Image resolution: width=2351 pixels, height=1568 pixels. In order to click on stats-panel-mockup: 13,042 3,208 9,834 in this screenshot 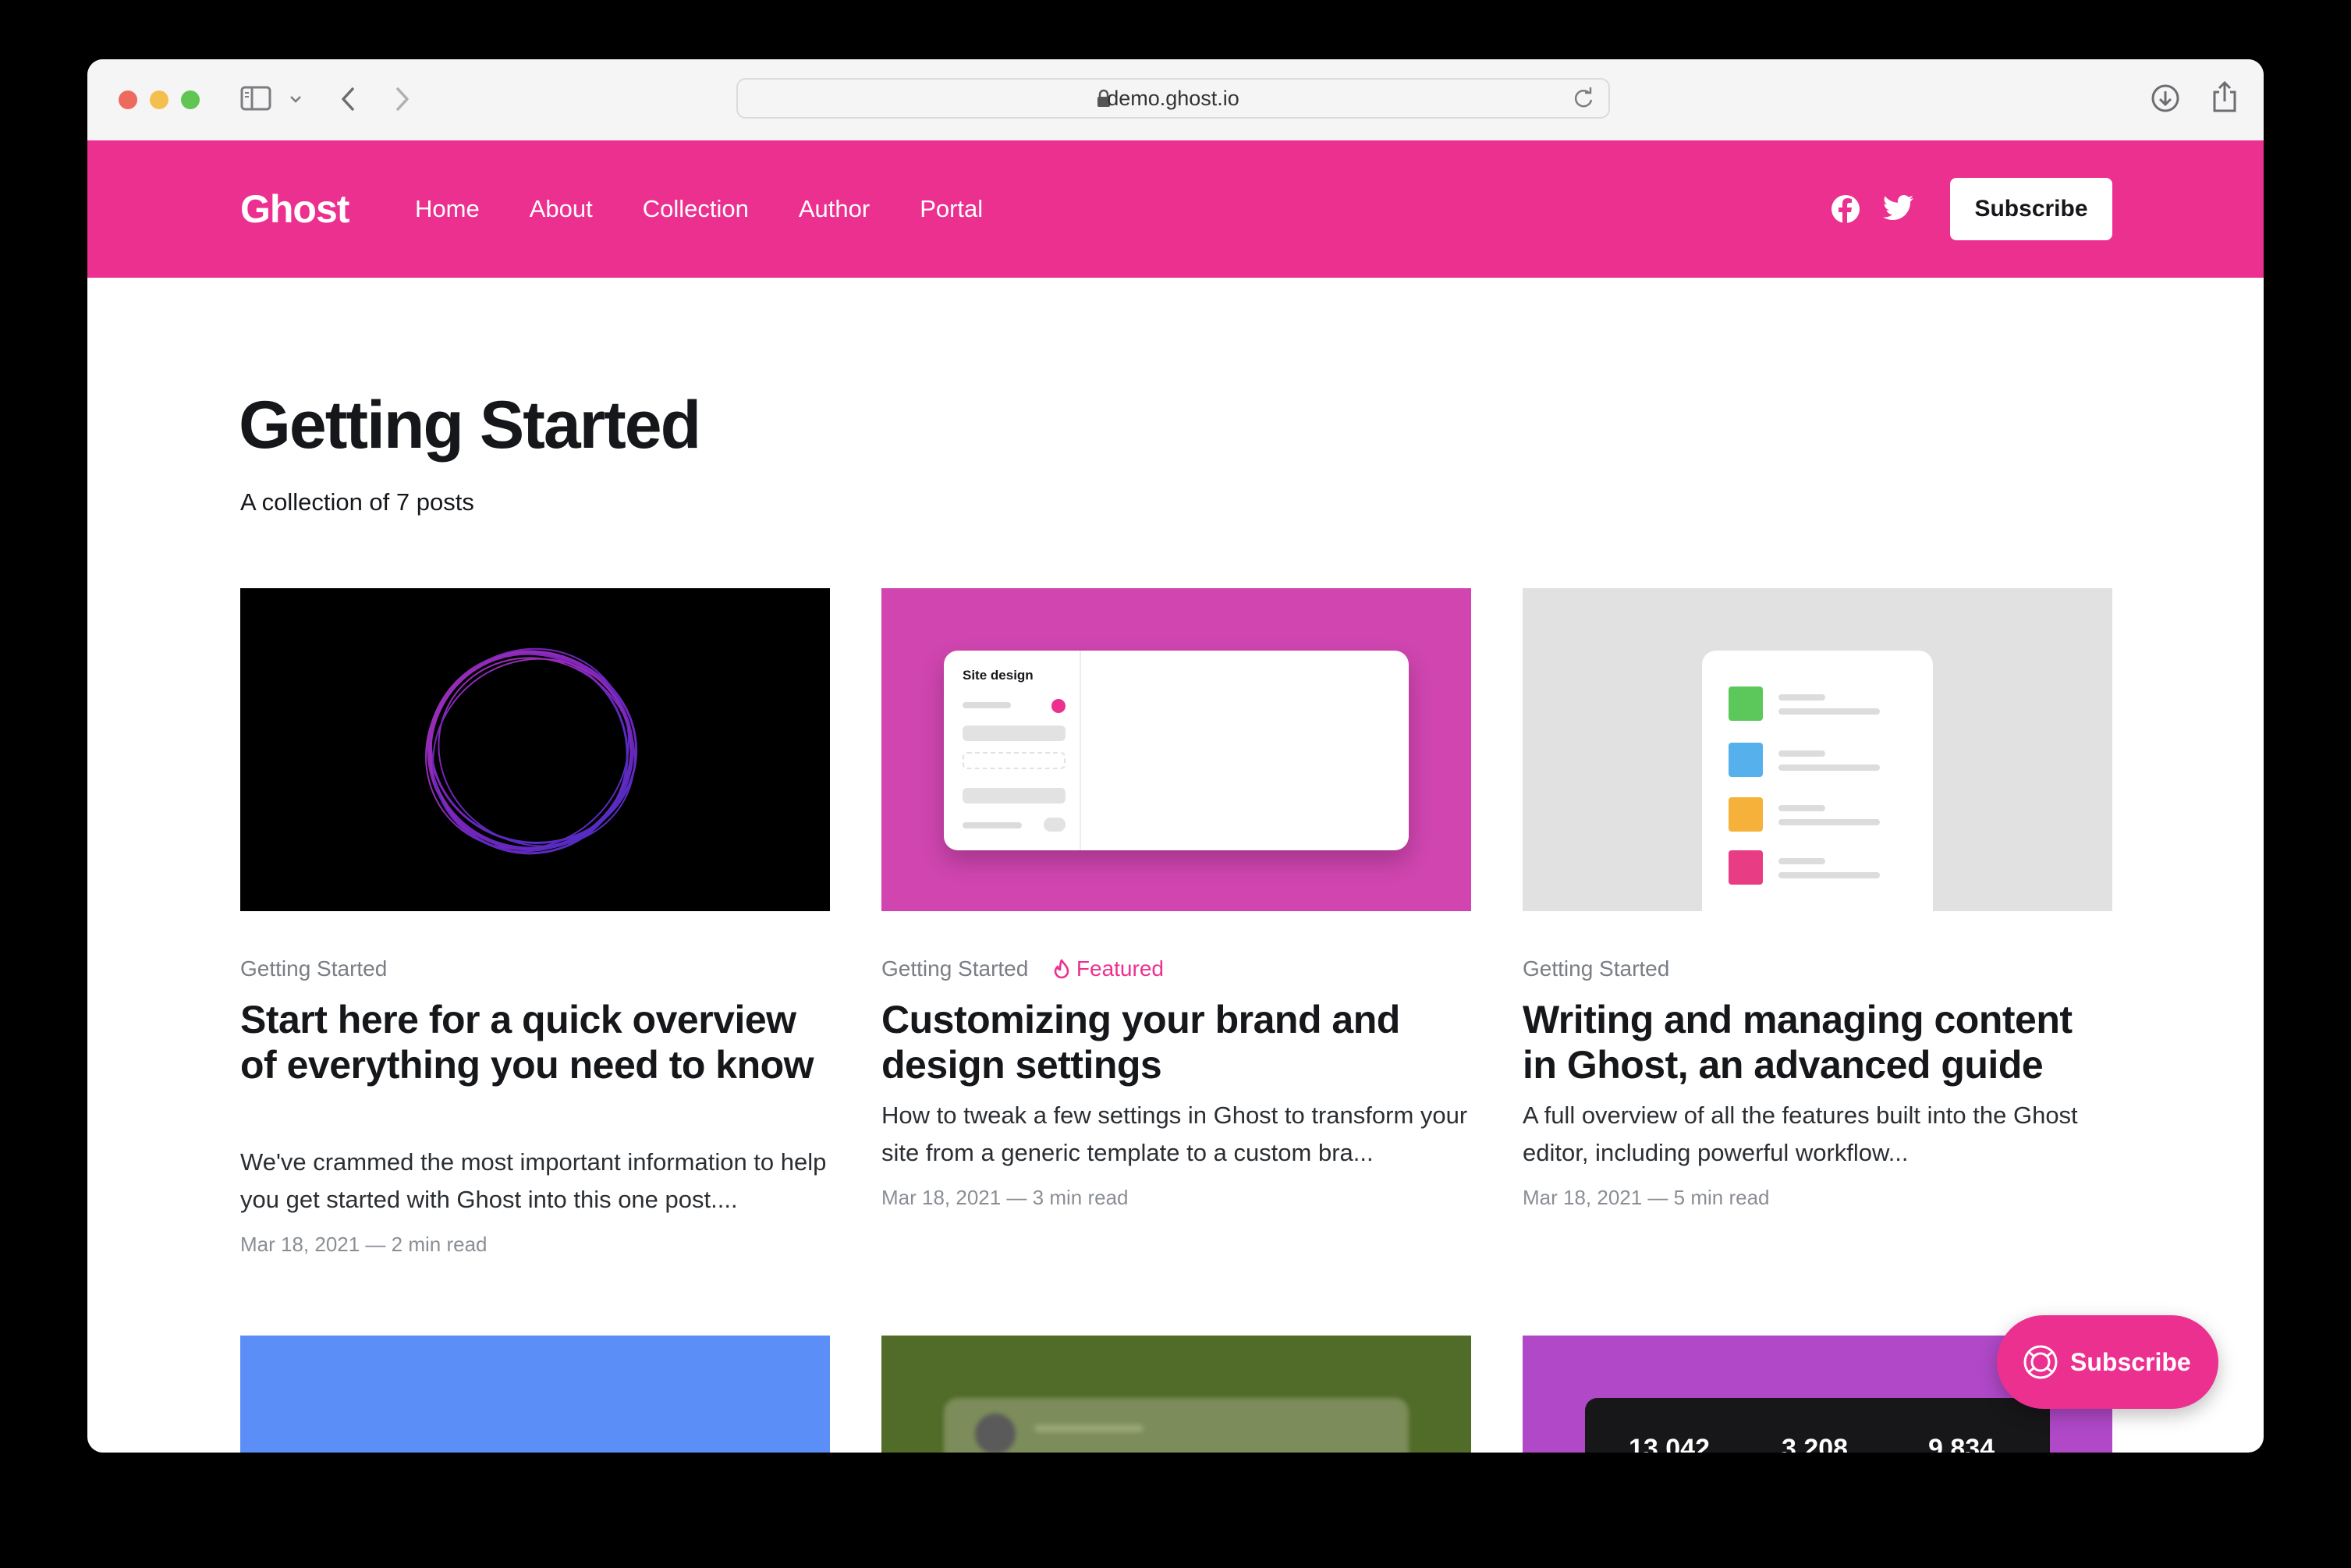, I will do `click(1817, 1425)`.